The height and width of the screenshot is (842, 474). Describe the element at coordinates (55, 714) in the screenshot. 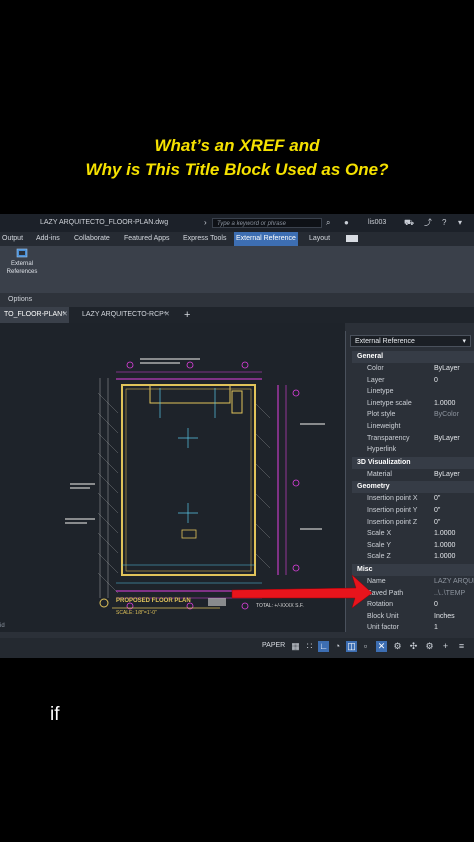

I see `video-subtitle: if` at that location.